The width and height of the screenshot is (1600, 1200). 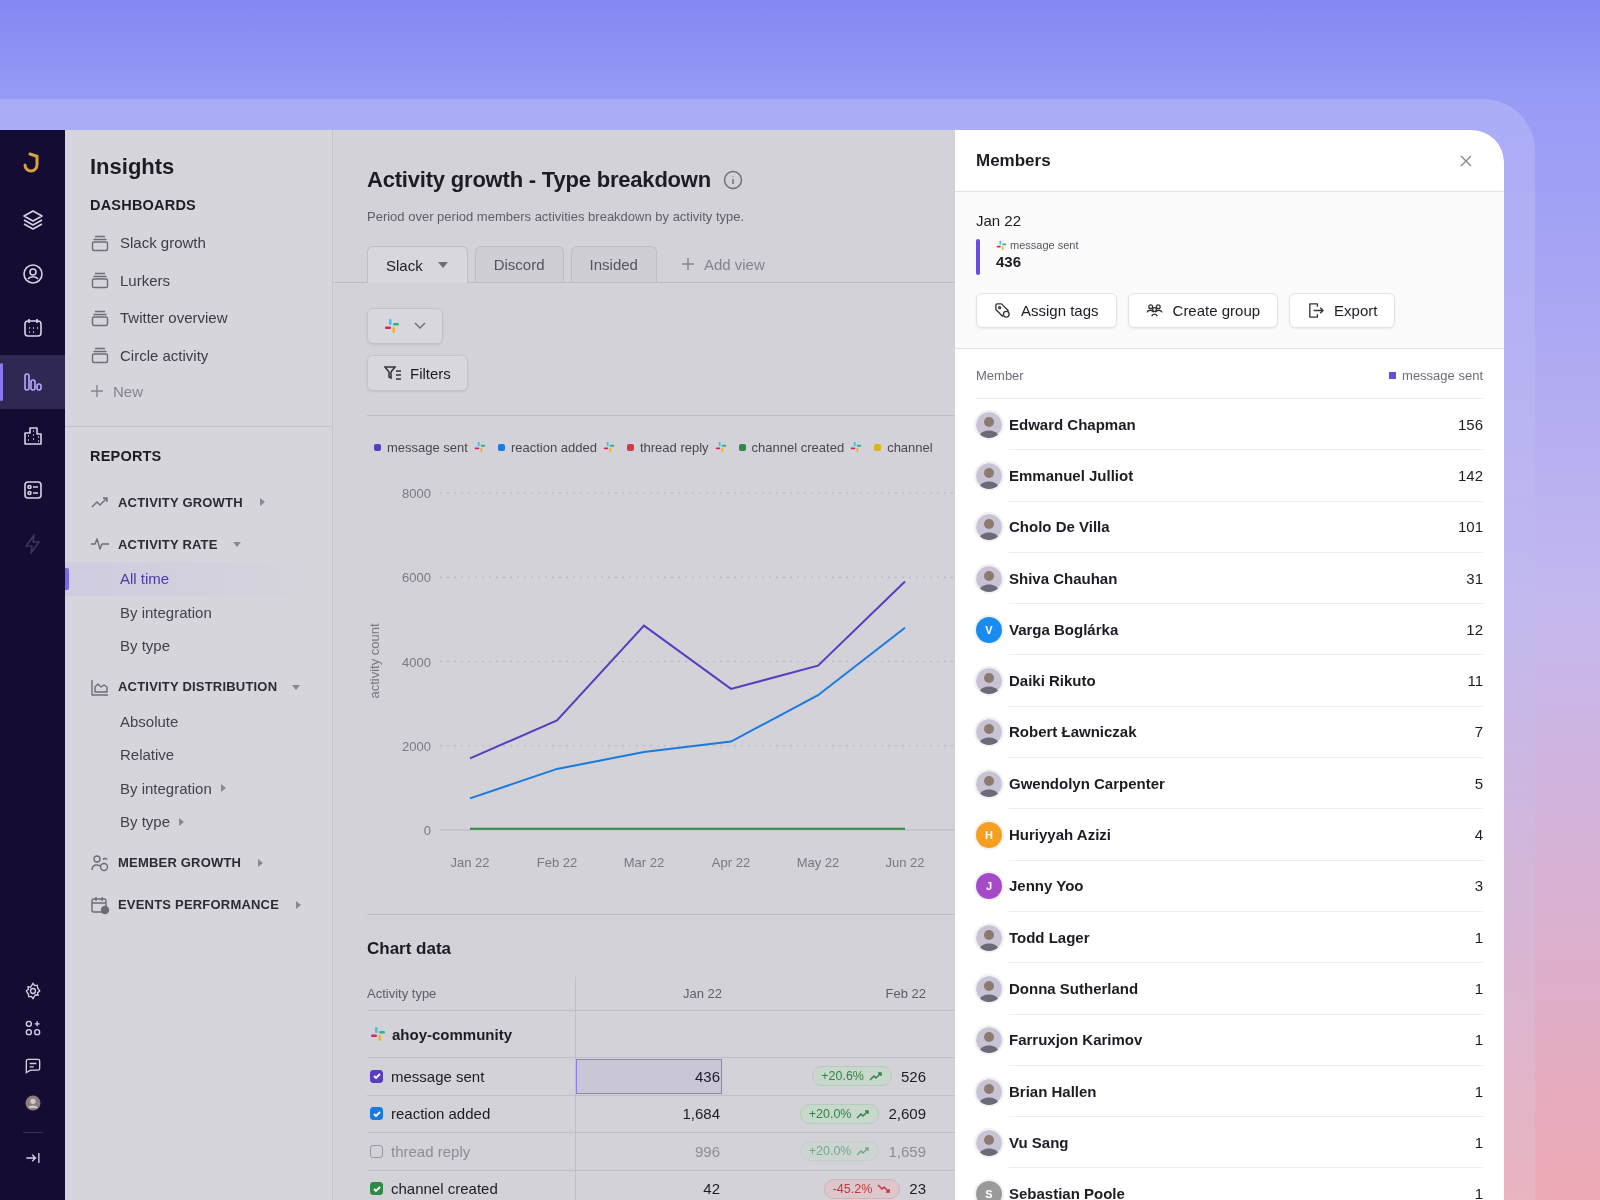 What do you see at coordinates (644, 862) in the screenshot?
I see `x-axis-tick: Mar 22` at bounding box center [644, 862].